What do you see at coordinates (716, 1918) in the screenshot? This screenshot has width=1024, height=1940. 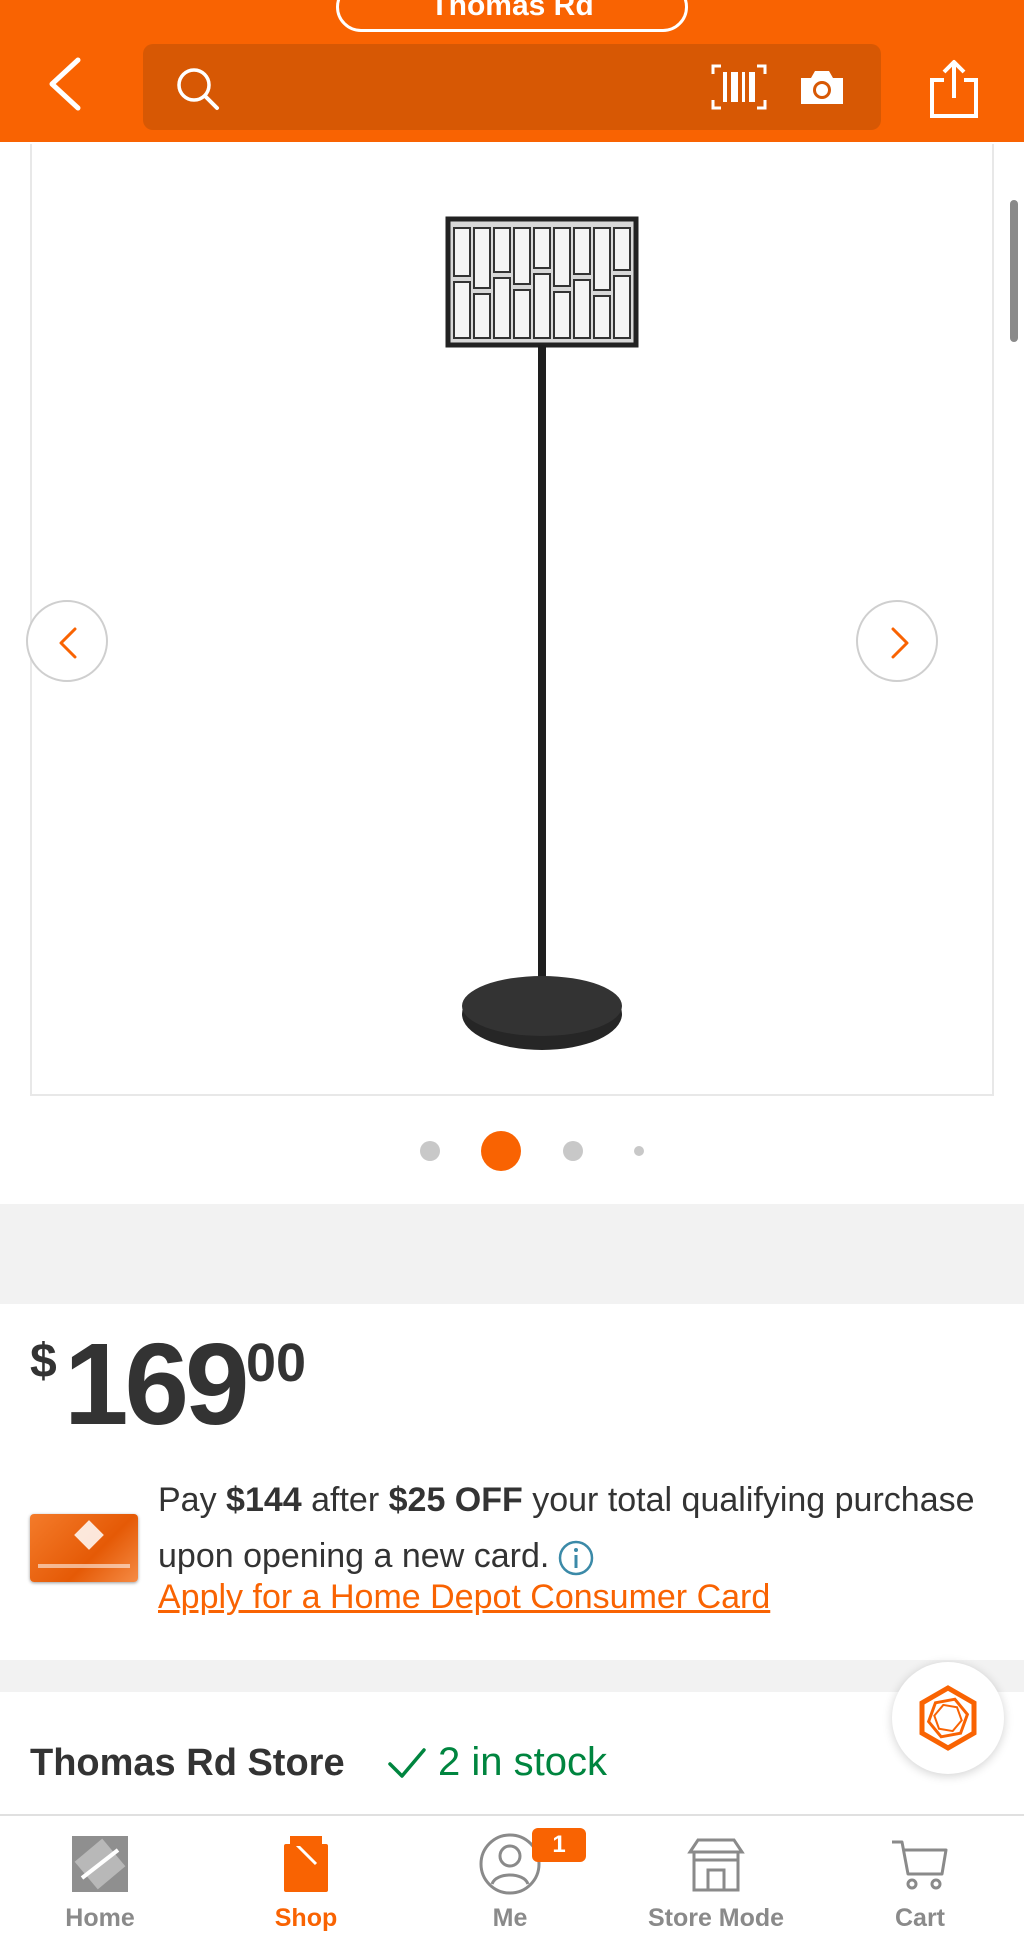 I see `nav-store-mode-label: Store Mode` at bounding box center [716, 1918].